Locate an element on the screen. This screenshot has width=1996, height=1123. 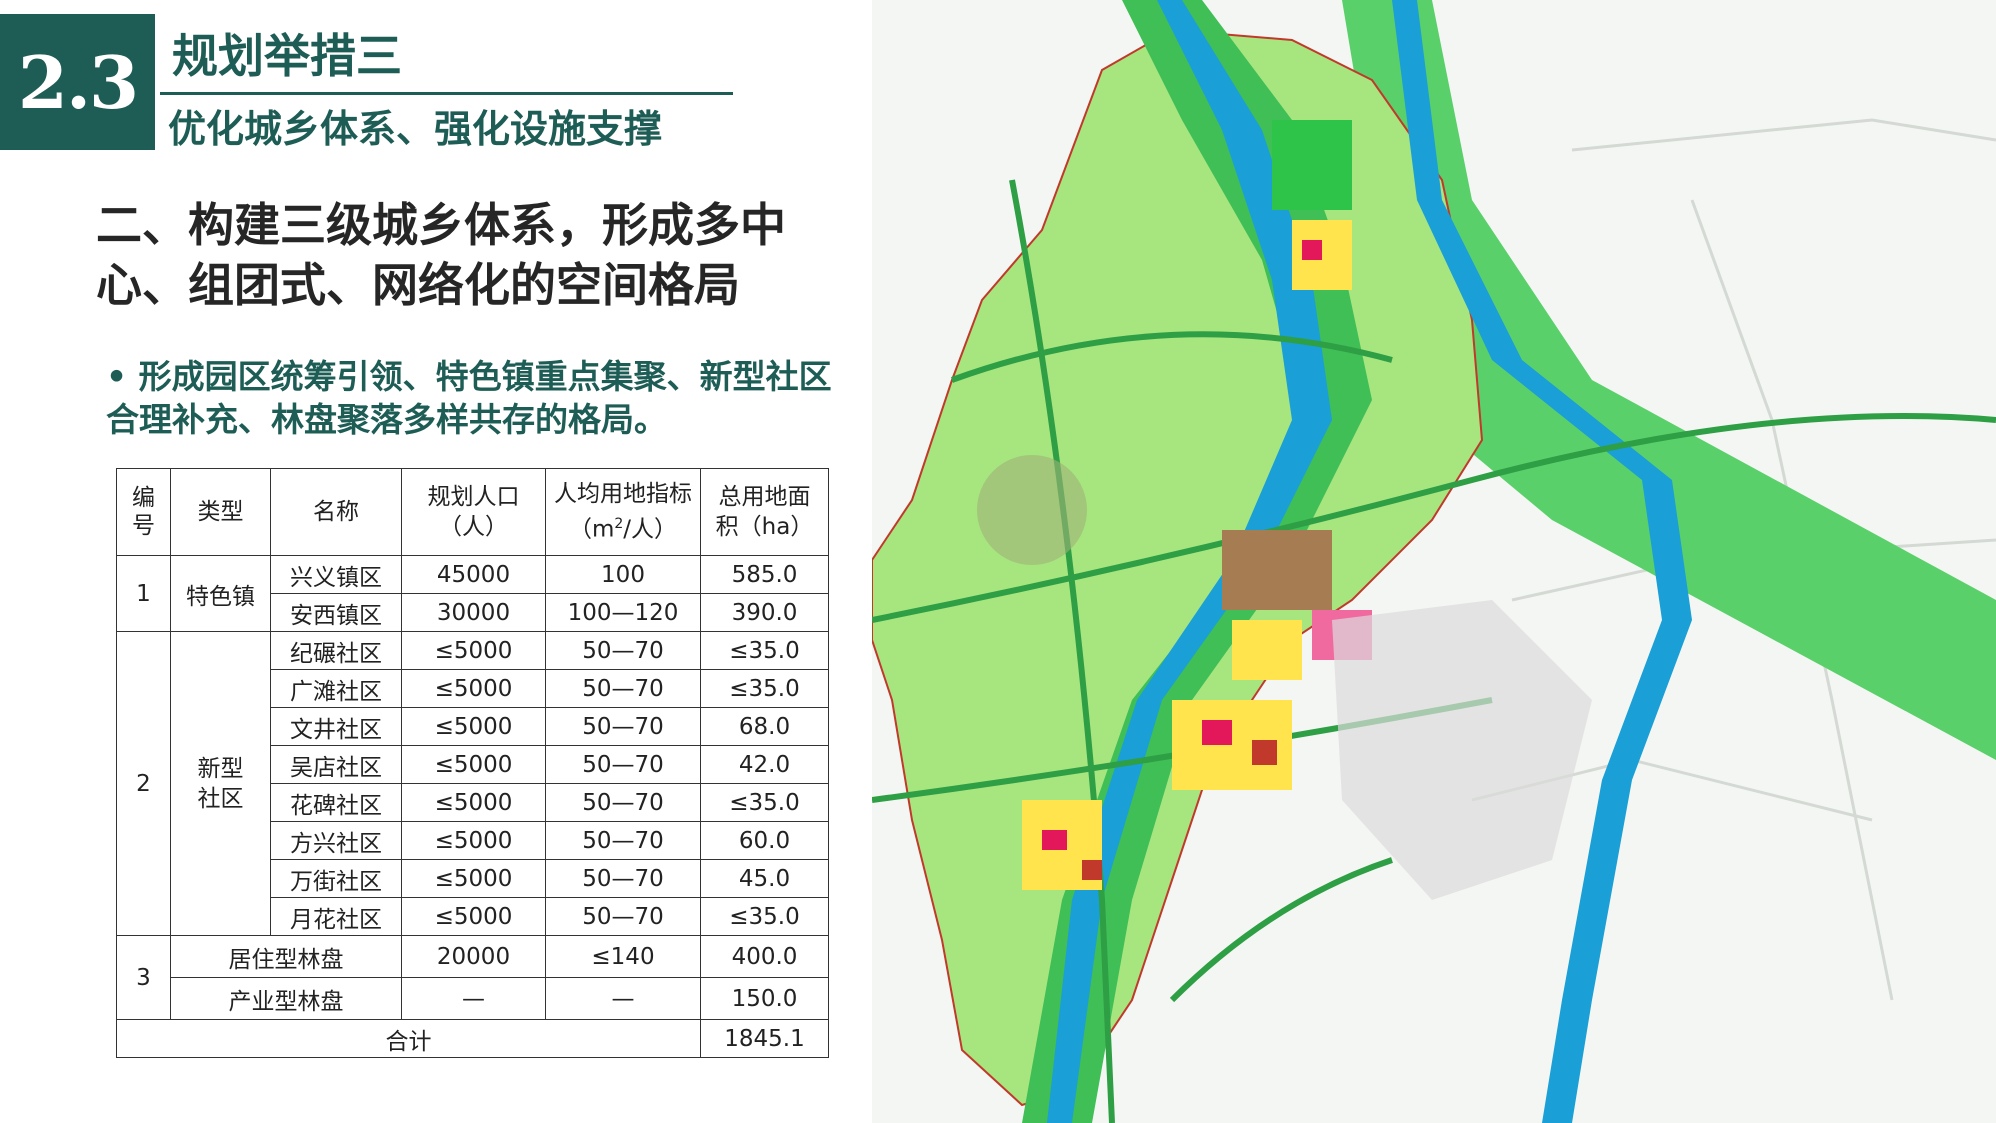
total-label: 合计 is located at coordinates (408, 1038).